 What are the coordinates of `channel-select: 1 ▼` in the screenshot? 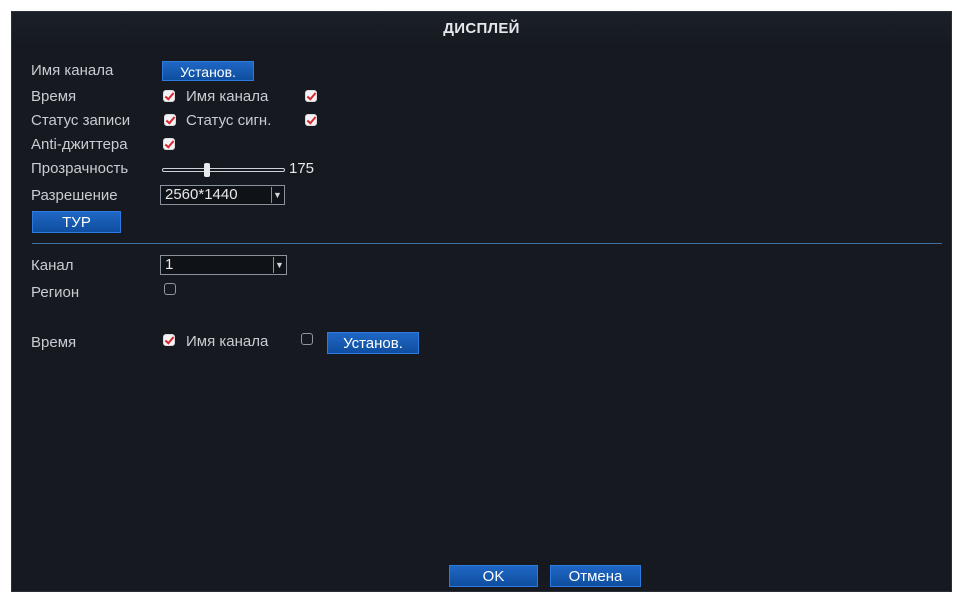 It's located at (223, 265).